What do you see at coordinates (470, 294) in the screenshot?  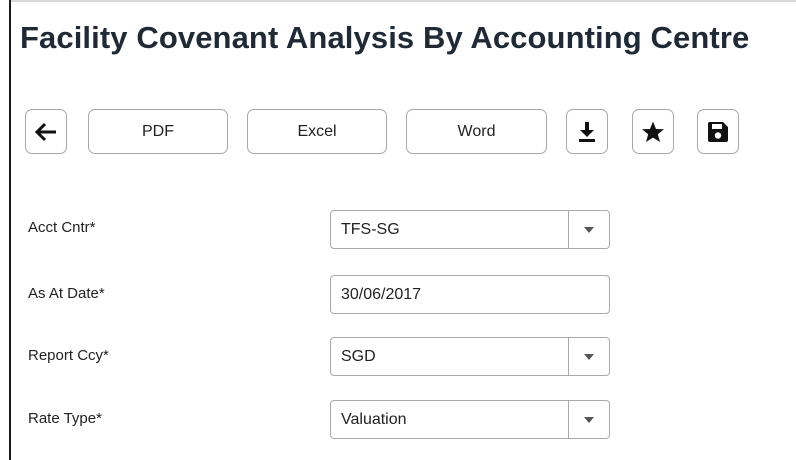 I see `as-at-date-input: 30/06/2017` at bounding box center [470, 294].